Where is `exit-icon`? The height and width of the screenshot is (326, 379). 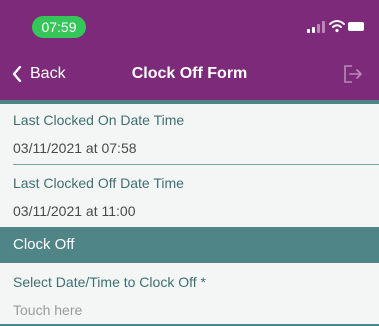 exit-icon is located at coordinates (353, 74).